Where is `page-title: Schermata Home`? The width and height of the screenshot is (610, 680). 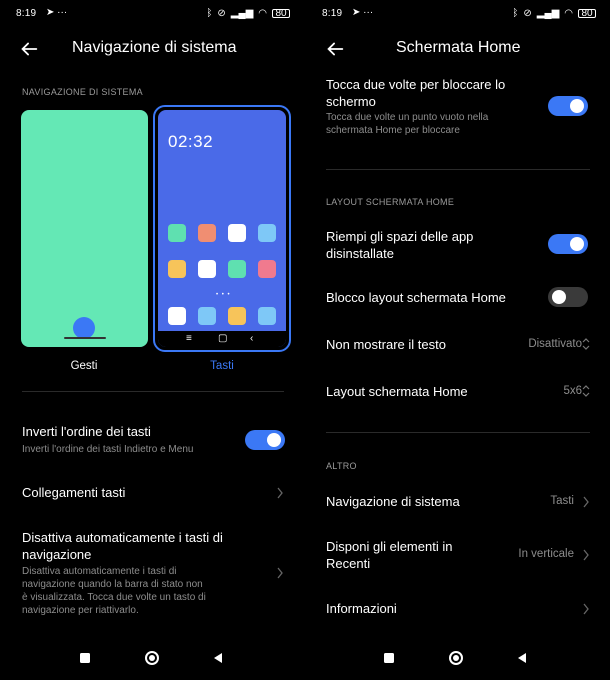 page-title: Schermata Home is located at coordinates (458, 47).